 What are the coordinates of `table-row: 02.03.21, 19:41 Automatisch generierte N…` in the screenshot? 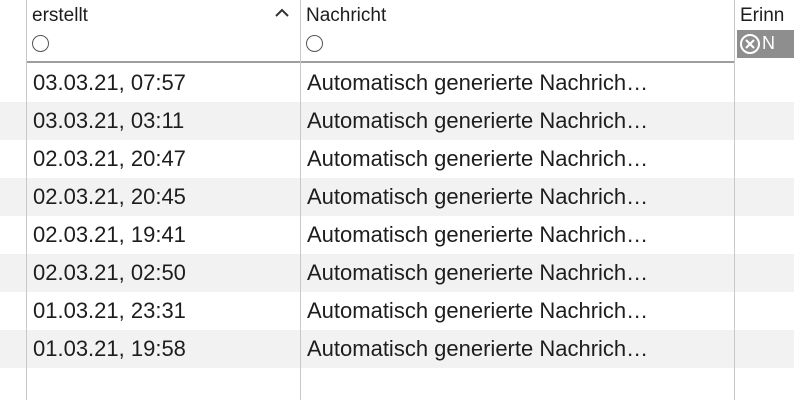 It's located at (397, 235).